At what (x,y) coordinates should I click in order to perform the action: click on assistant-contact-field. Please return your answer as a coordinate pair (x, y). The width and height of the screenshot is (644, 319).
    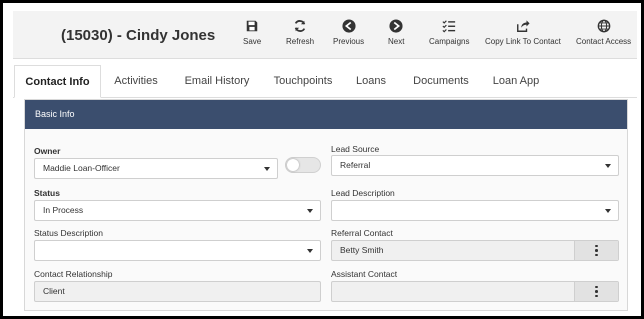
    Looking at the image, I should click on (475, 291).